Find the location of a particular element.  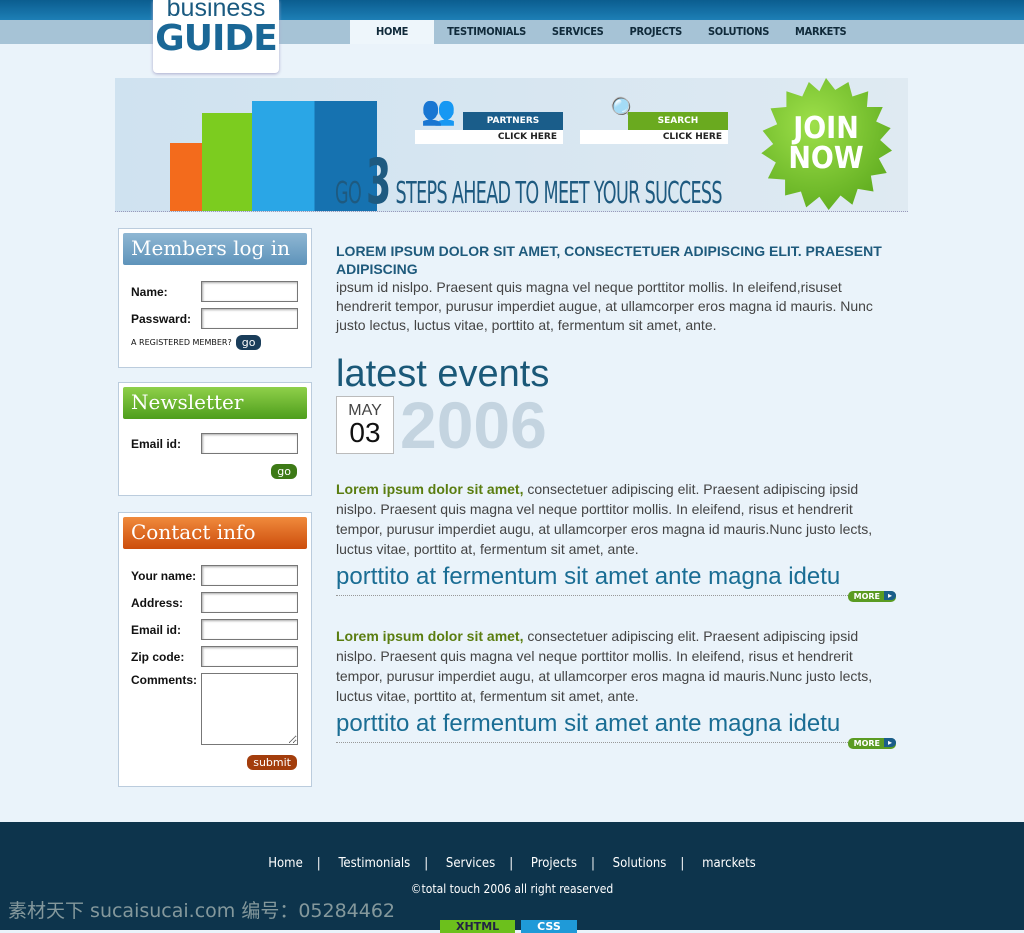

contact-title: Contact info is located at coordinates (215, 533).